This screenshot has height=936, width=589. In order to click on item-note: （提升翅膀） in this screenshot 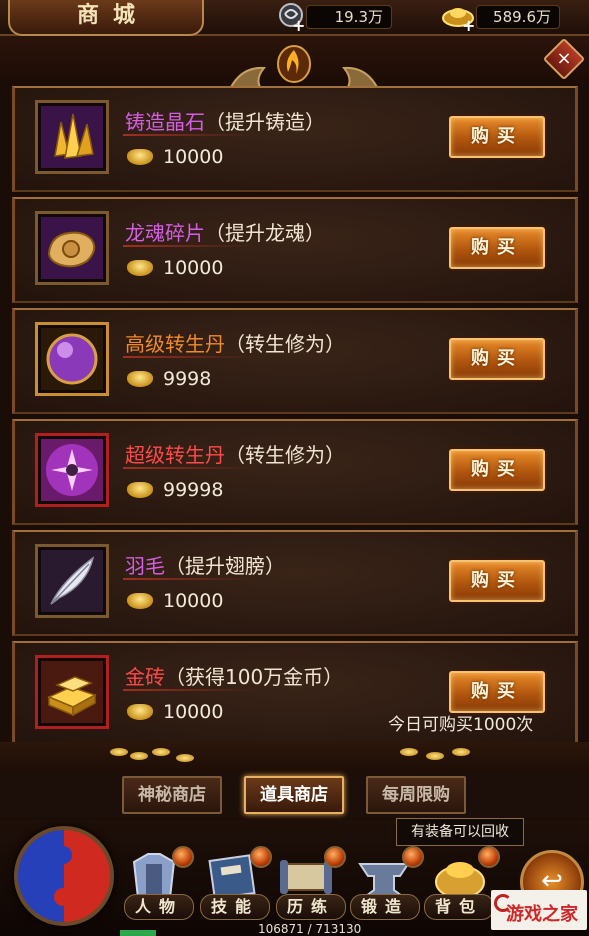, I will do `click(225, 566)`.